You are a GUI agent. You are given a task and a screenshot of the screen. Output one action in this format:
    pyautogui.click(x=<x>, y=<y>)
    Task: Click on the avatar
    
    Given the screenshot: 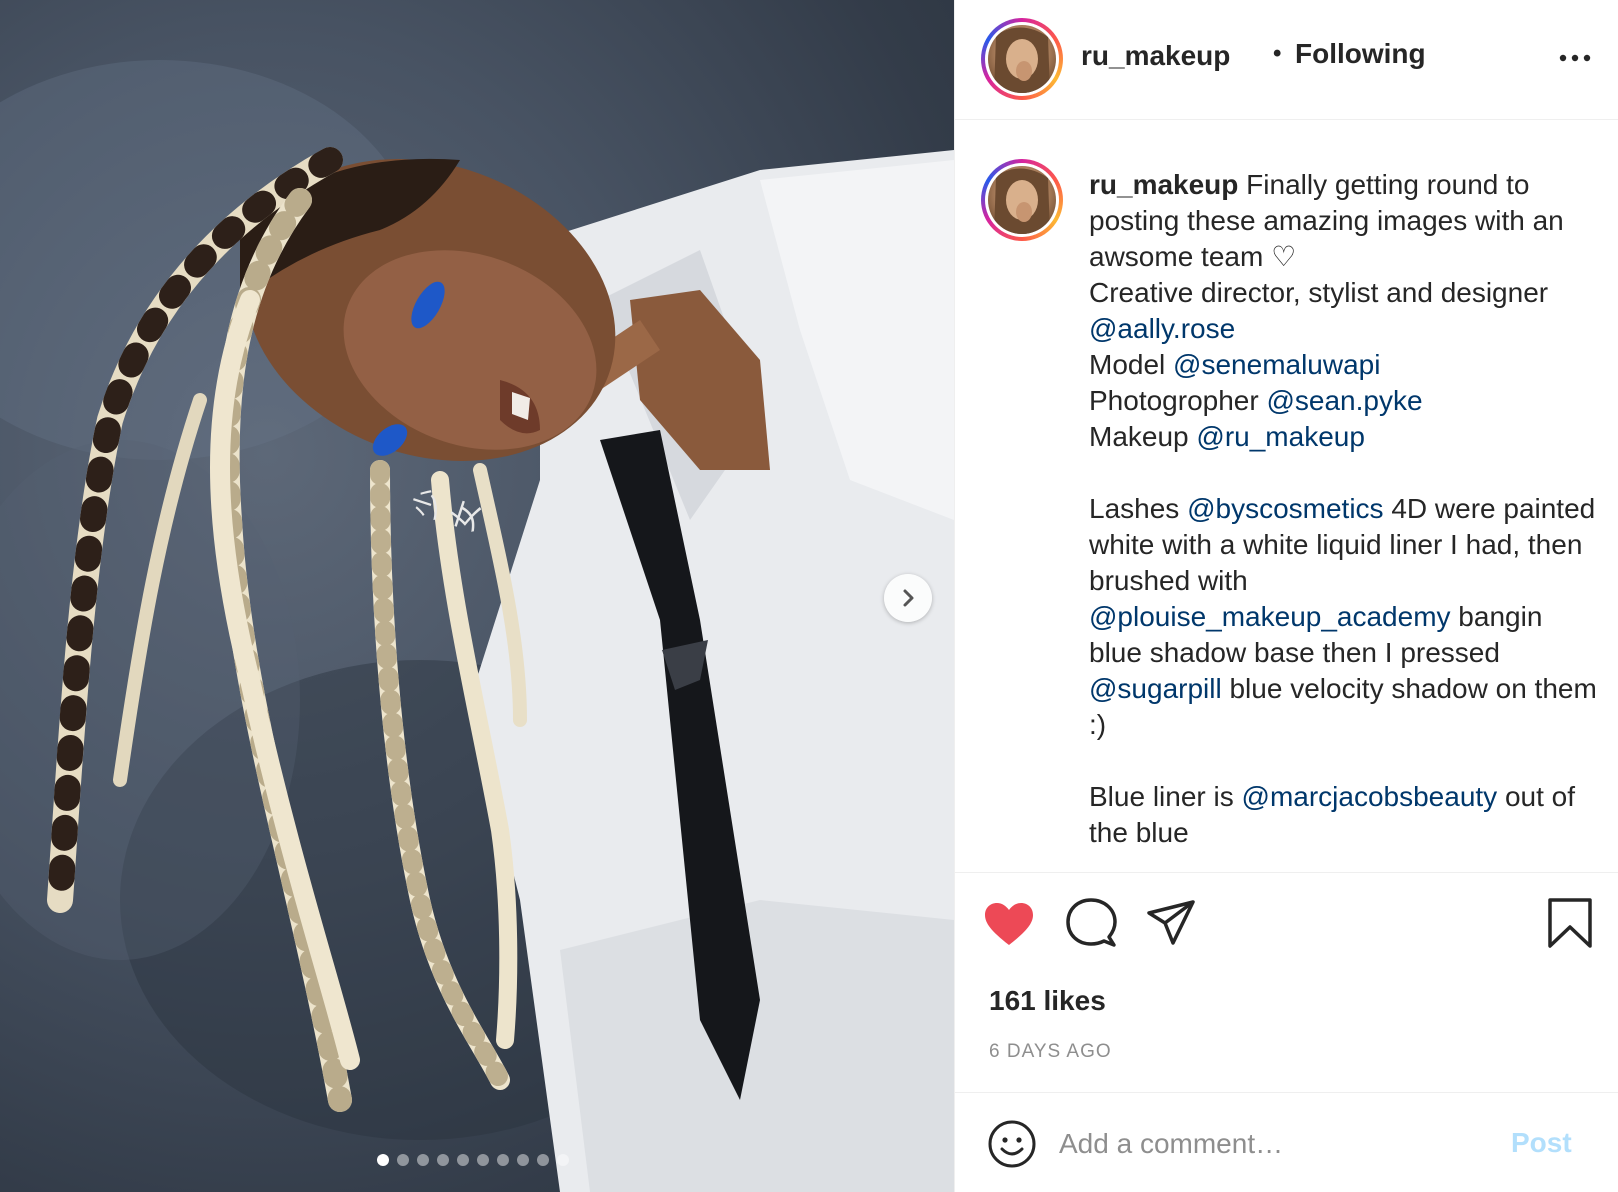 What is the action you would take?
    pyautogui.click(x=1022, y=59)
    